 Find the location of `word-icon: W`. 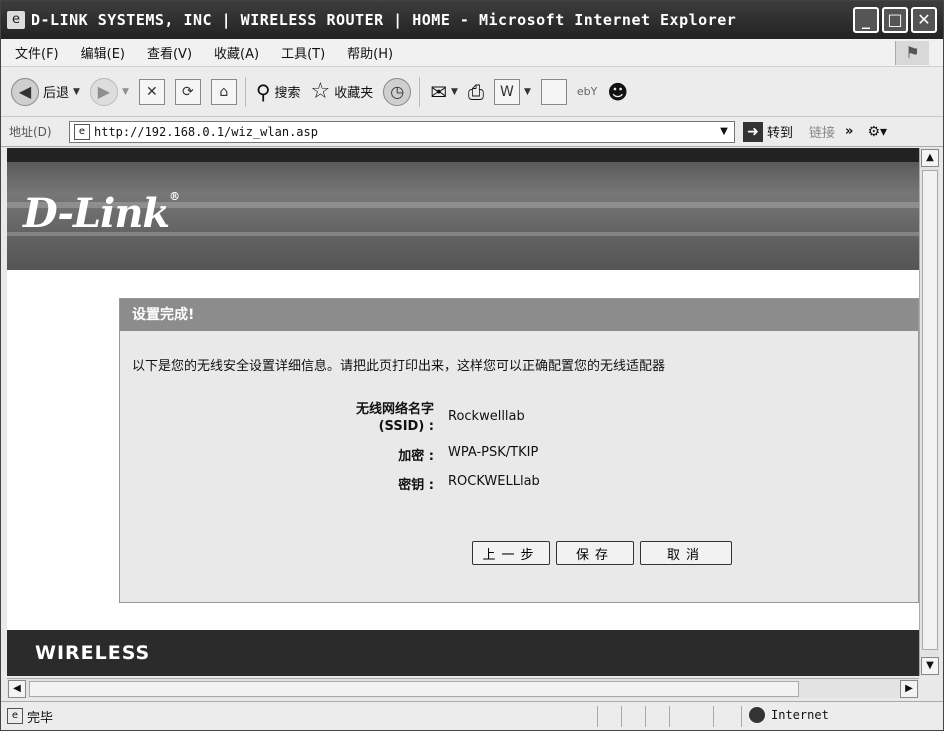

word-icon: W is located at coordinates (506, 91).